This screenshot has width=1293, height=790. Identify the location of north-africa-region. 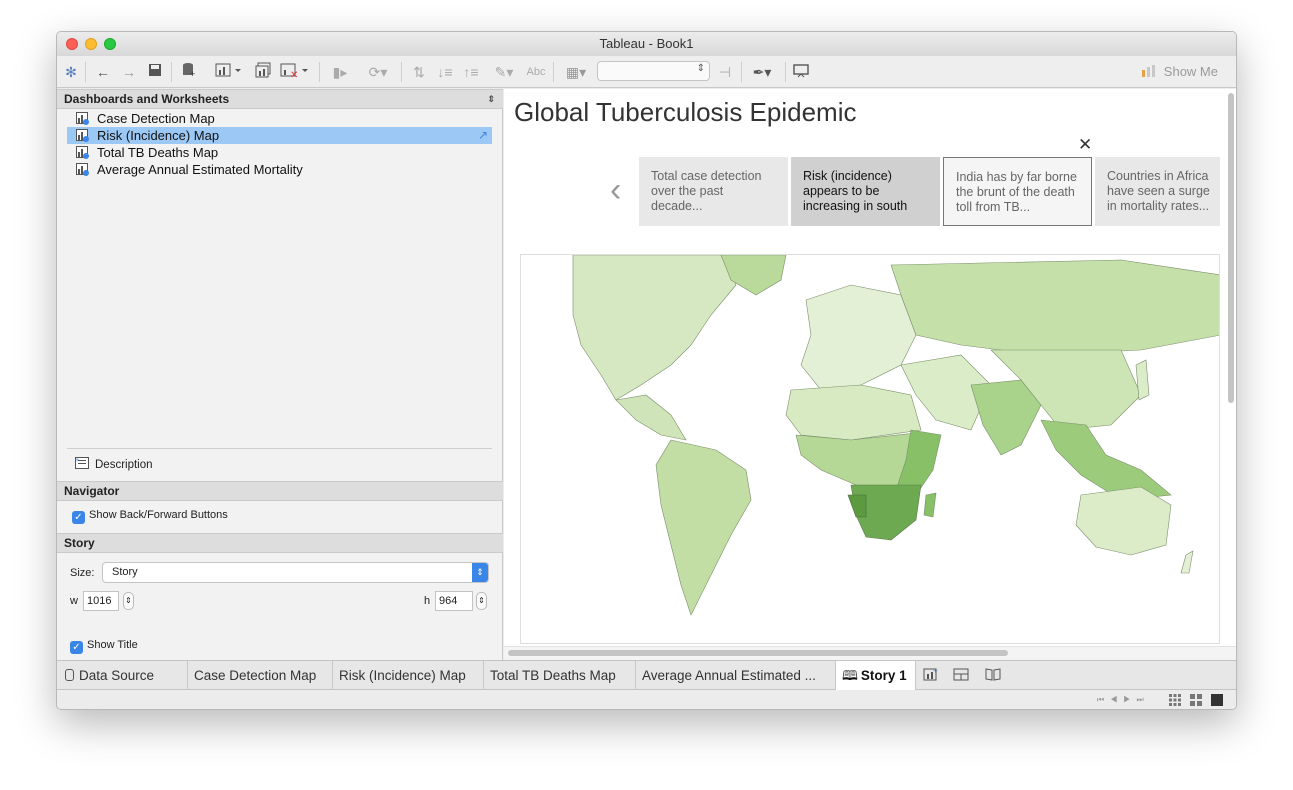
(853, 412).